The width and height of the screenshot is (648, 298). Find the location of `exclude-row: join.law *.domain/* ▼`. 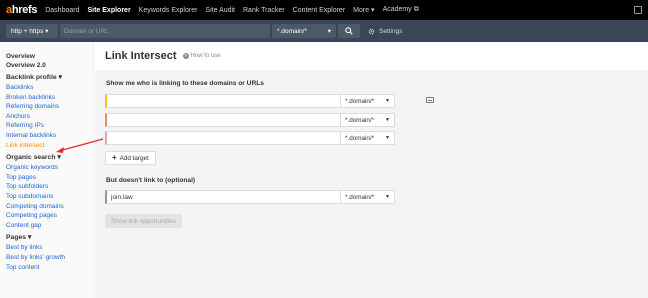

exclude-row: join.law *.domain/* ▼ is located at coordinates (250, 197).